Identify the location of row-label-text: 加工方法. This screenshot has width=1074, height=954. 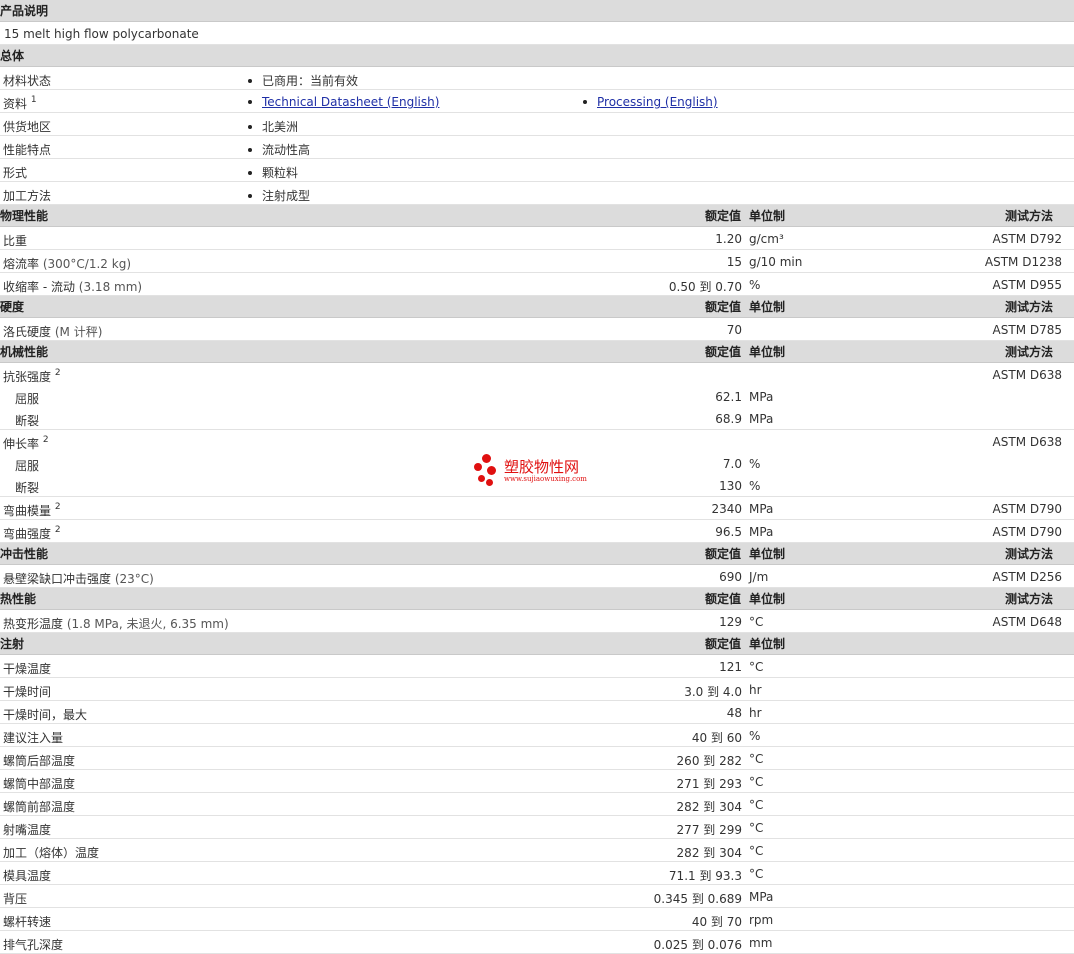
(27, 196).